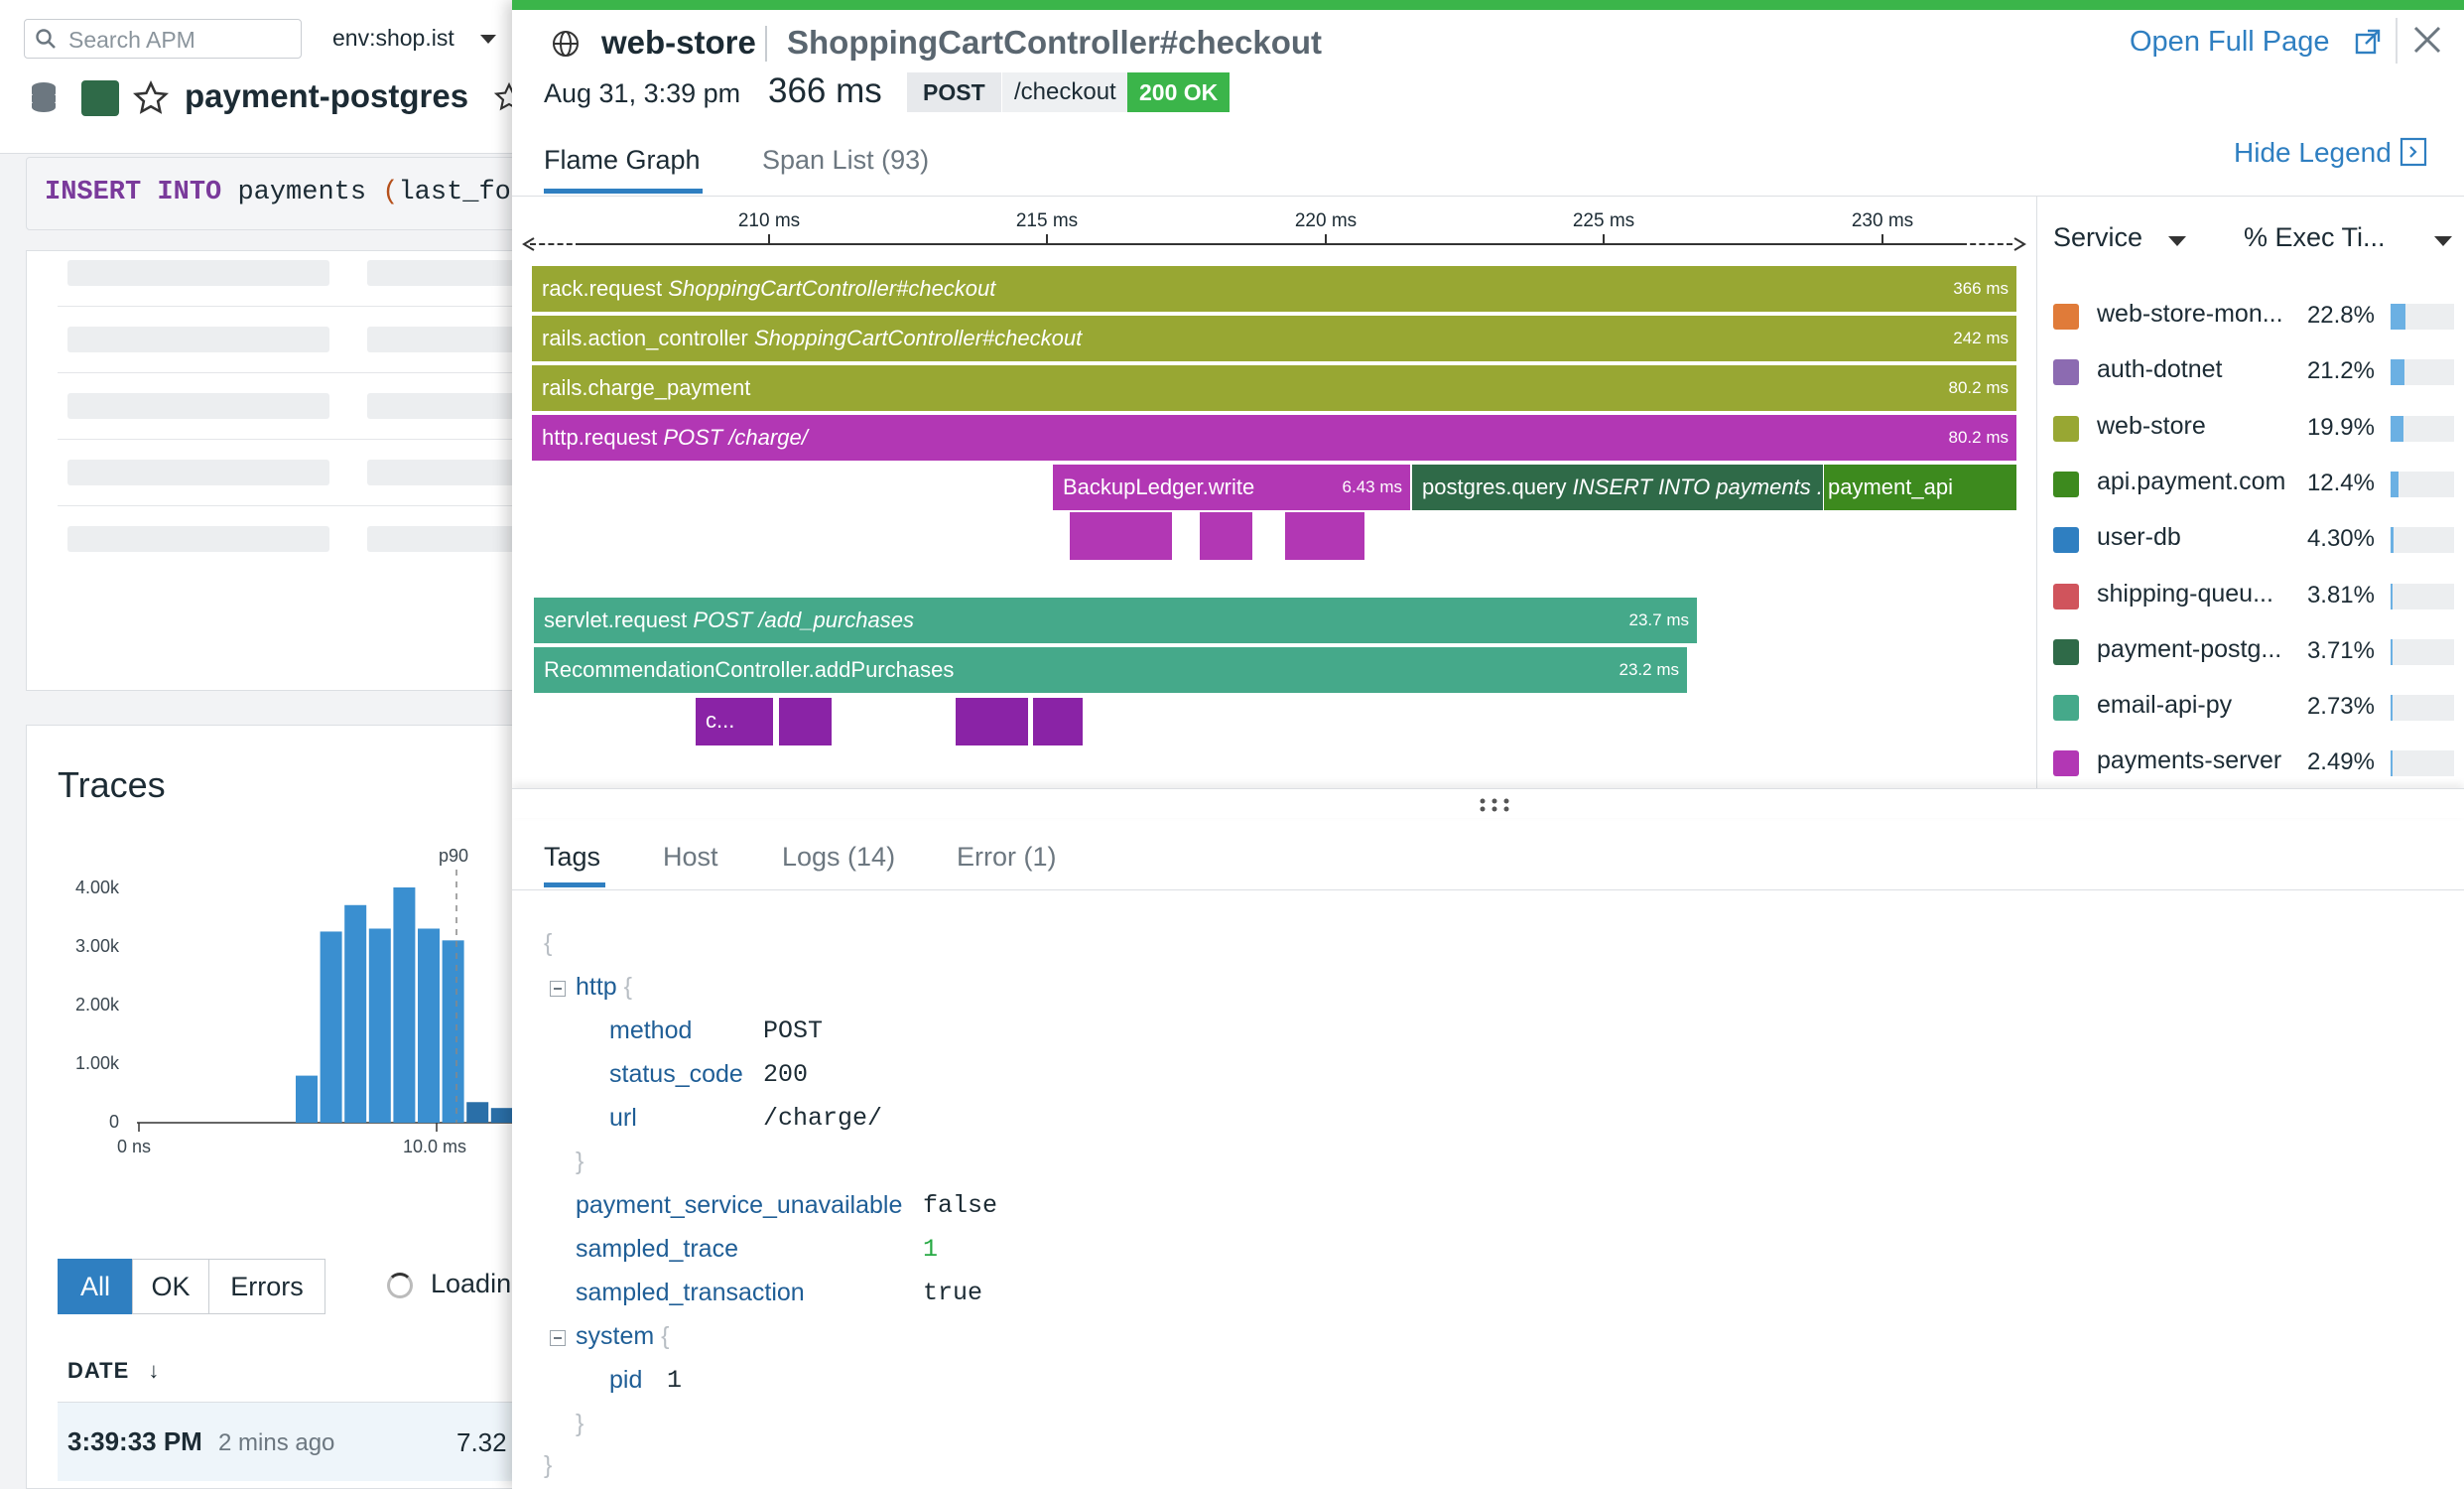  Describe the element at coordinates (170, 1287) in the screenshot. I see `filter-ok-button: OK` at that location.